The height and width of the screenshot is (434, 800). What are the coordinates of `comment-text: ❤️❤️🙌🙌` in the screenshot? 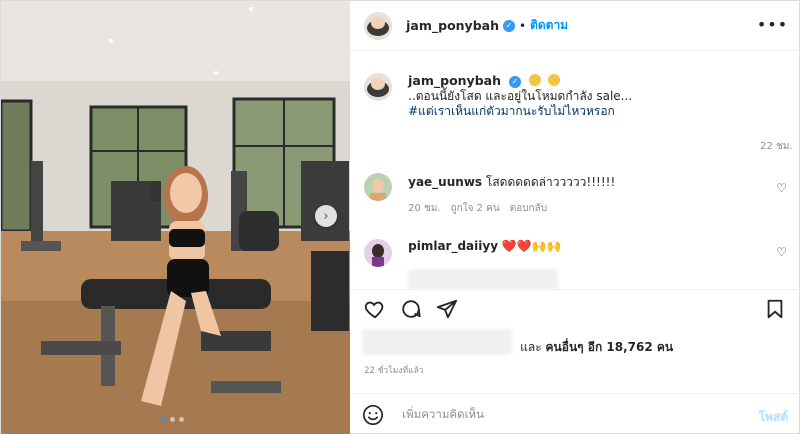 It's located at (531, 246).